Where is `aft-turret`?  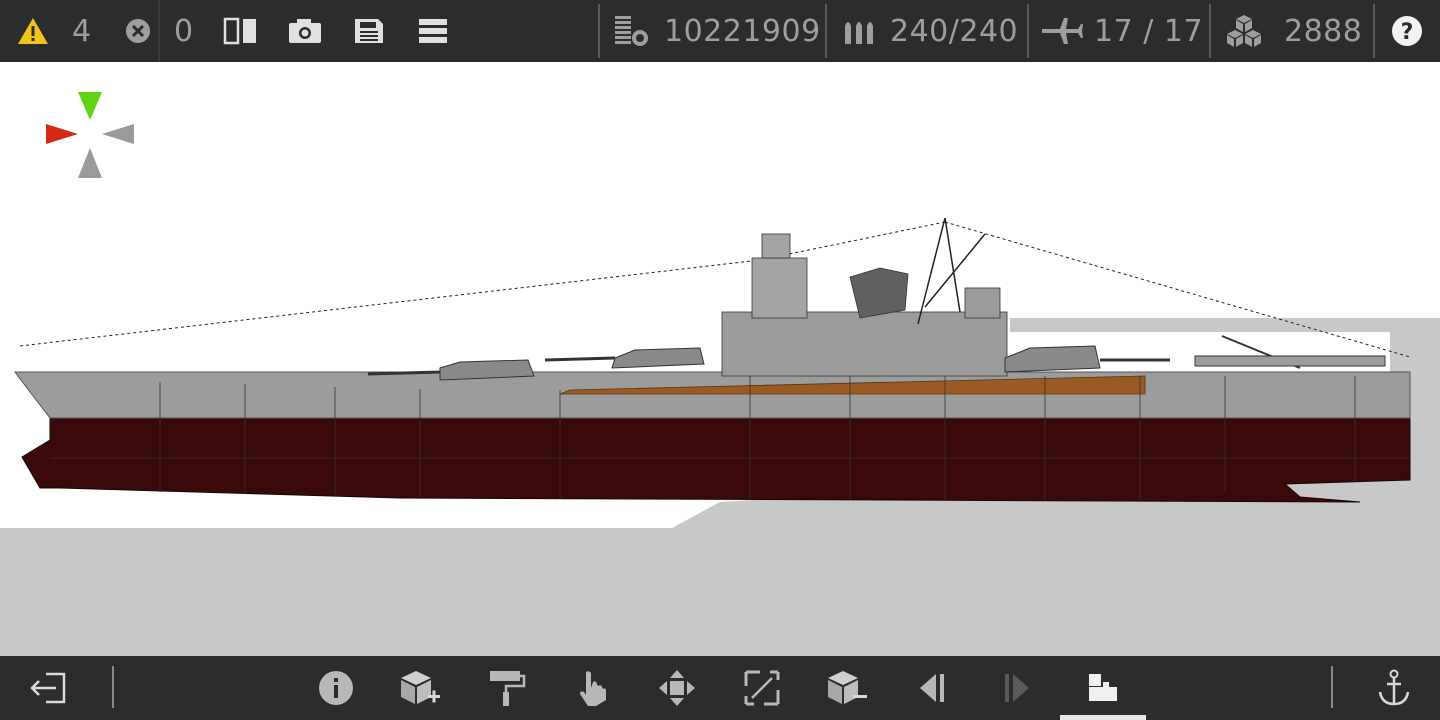
aft-turret is located at coordinates (1087, 359).